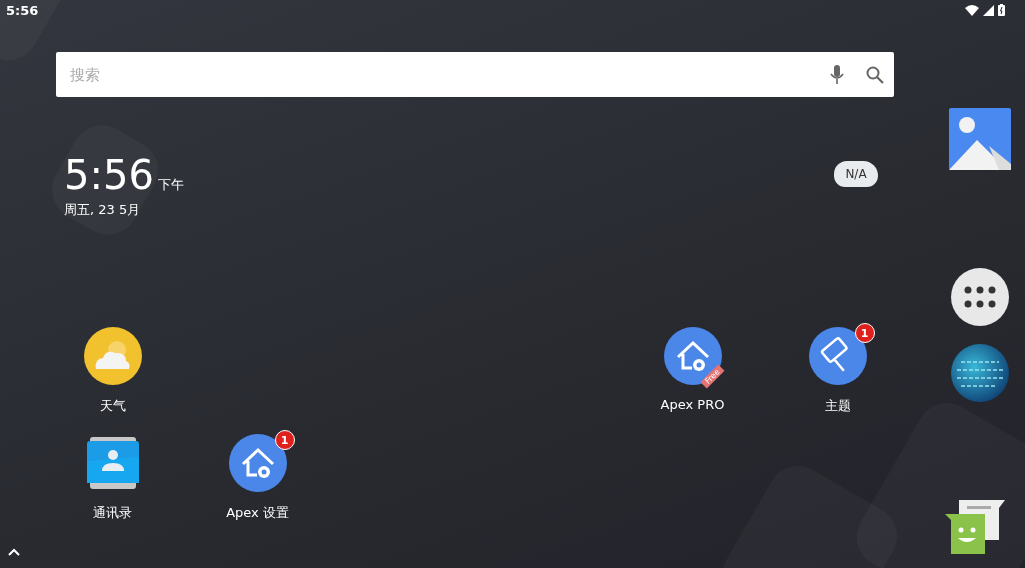 The height and width of the screenshot is (568, 1025). I want to click on status-time: 5:56, so click(22, 10).